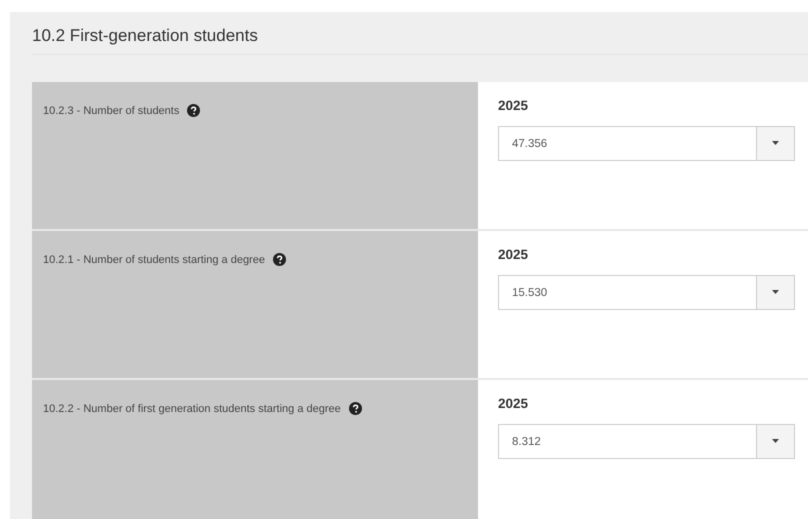 The width and height of the screenshot is (808, 519). Describe the element at coordinates (192, 409) in the screenshot. I see `question-label: 10.2.2 - Number of first generation students starting a degree` at that location.